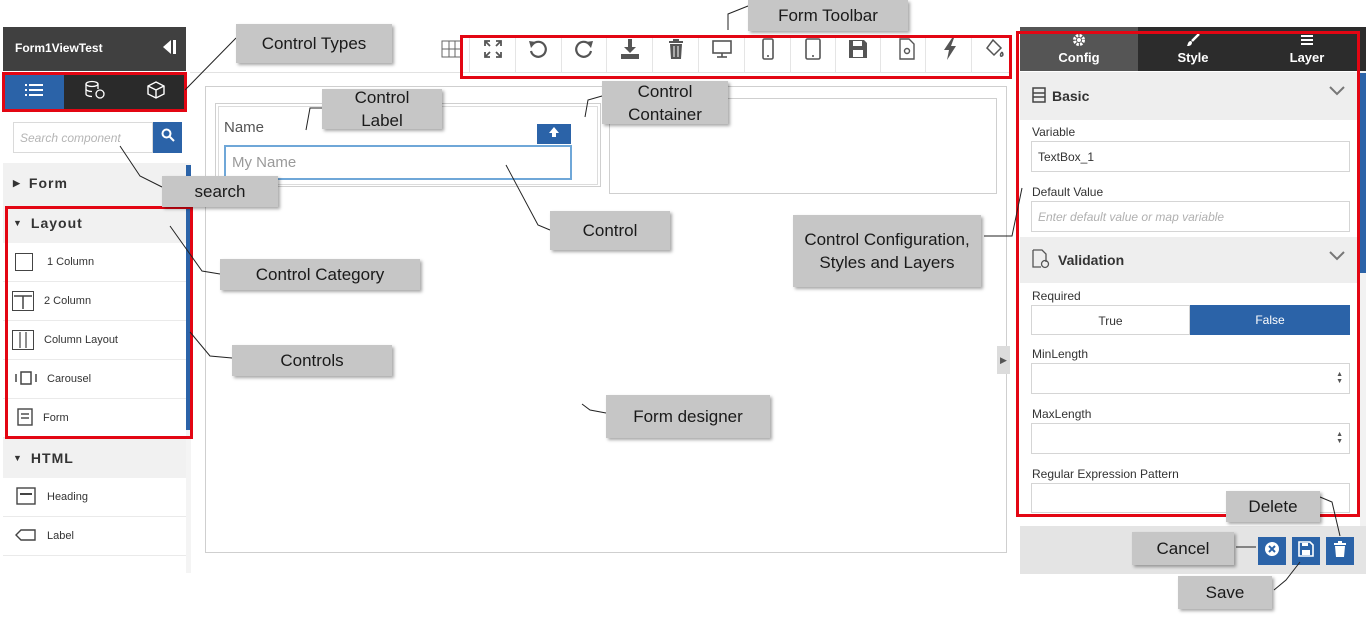 The width and height of the screenshot is (1366, 619). What do you see at coordinates (610, 230) in the screenshot?
I see `callout-control: Control` at bounding box center [610, 230].